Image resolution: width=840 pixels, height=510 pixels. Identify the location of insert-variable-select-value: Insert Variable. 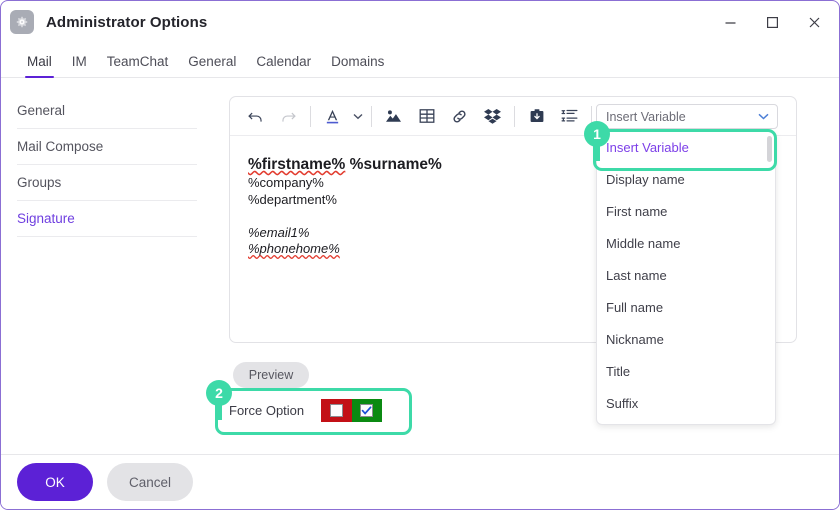
(646, 116).